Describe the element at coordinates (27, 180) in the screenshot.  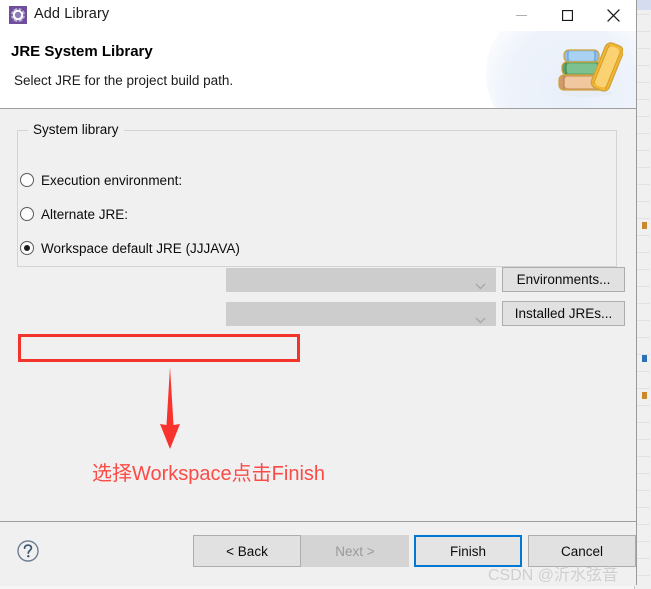
I see `radio-execution-environment` at that location.